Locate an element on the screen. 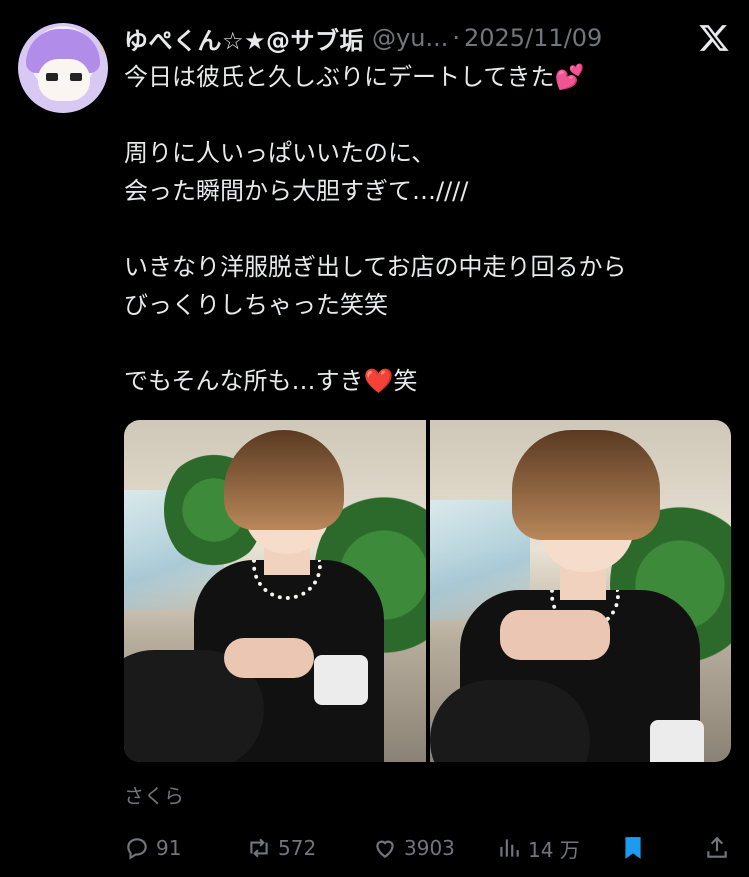 The height and width of the screenshot is (877, 749). like-count: 3903 is located at coordinates (429, 848).